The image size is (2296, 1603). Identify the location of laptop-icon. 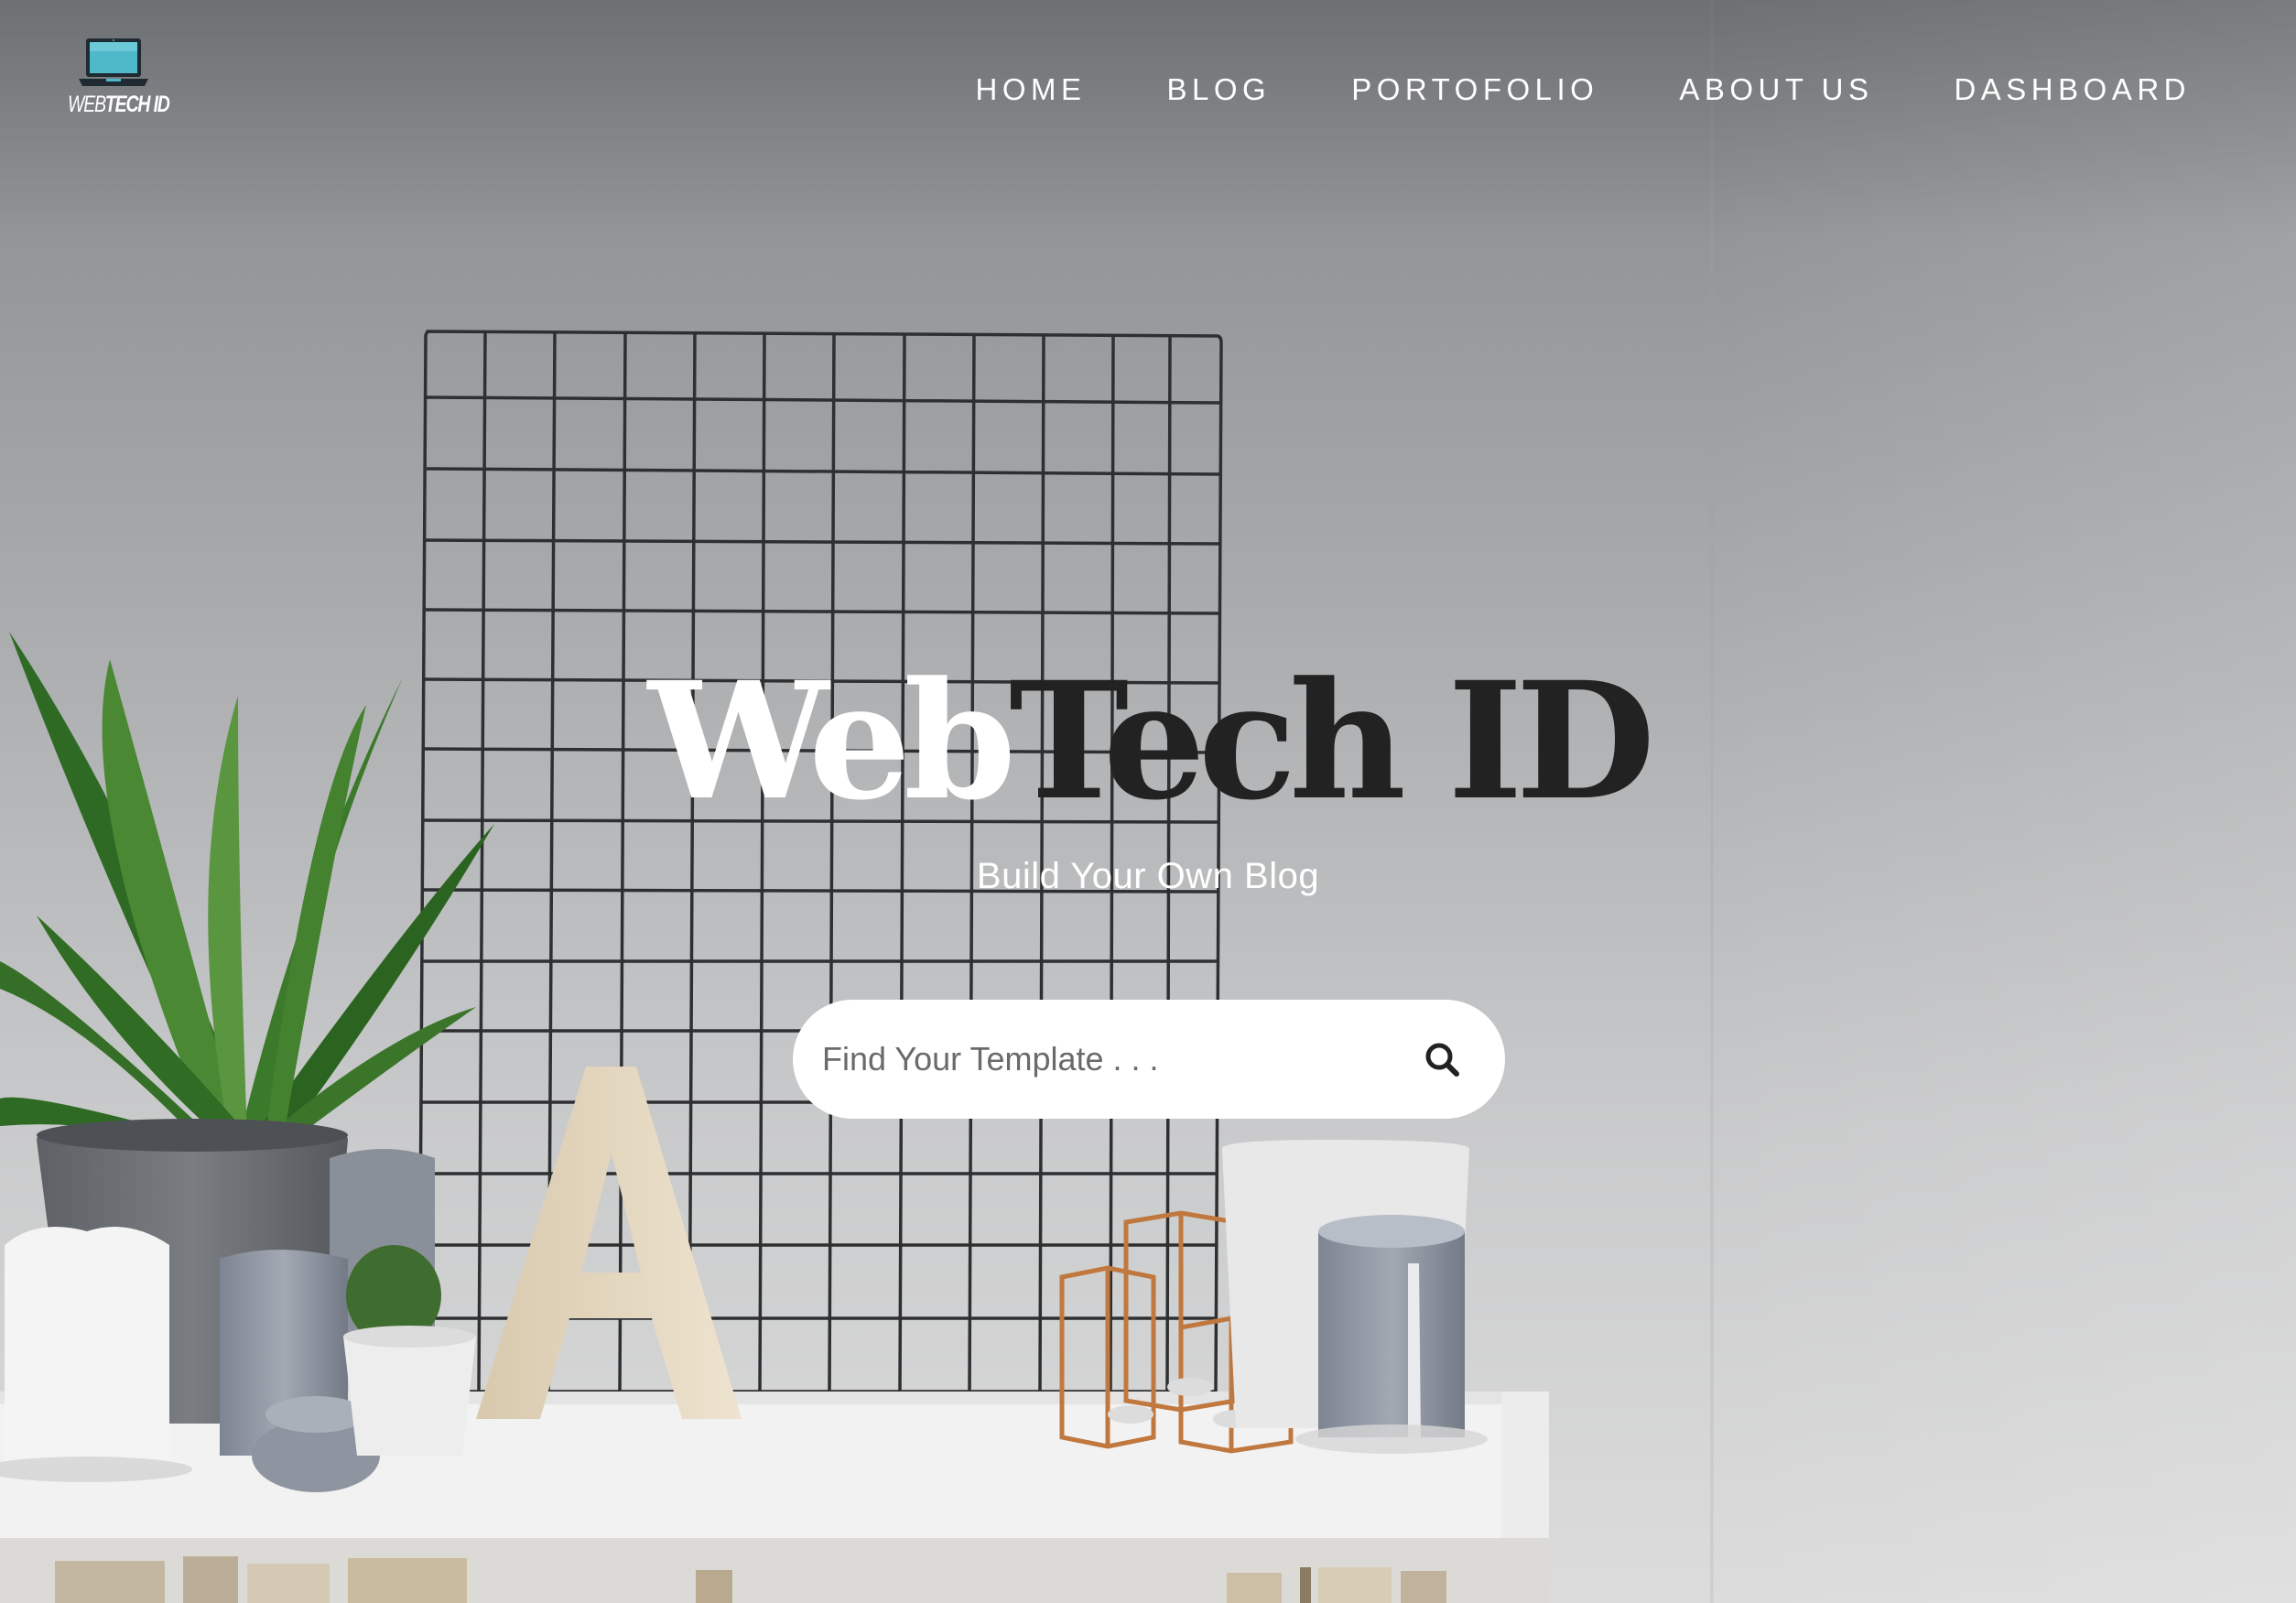
(113, 62).